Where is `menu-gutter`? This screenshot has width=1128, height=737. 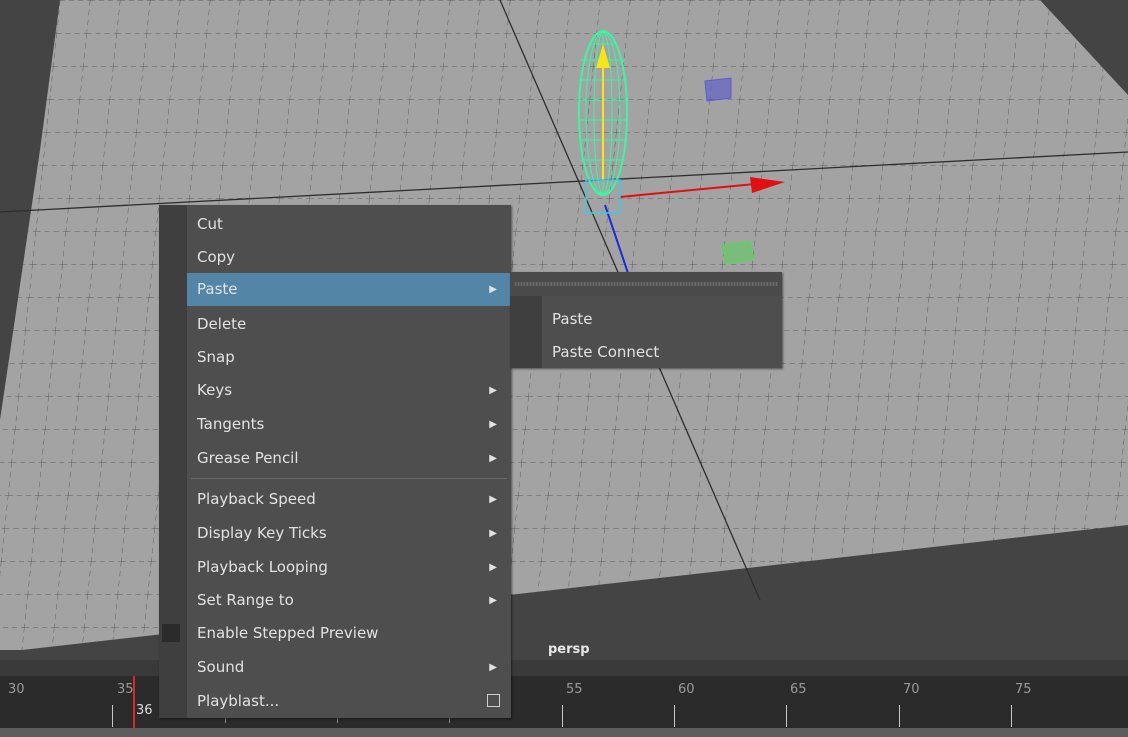 menu-gutter is located at coordinates (526, 332).